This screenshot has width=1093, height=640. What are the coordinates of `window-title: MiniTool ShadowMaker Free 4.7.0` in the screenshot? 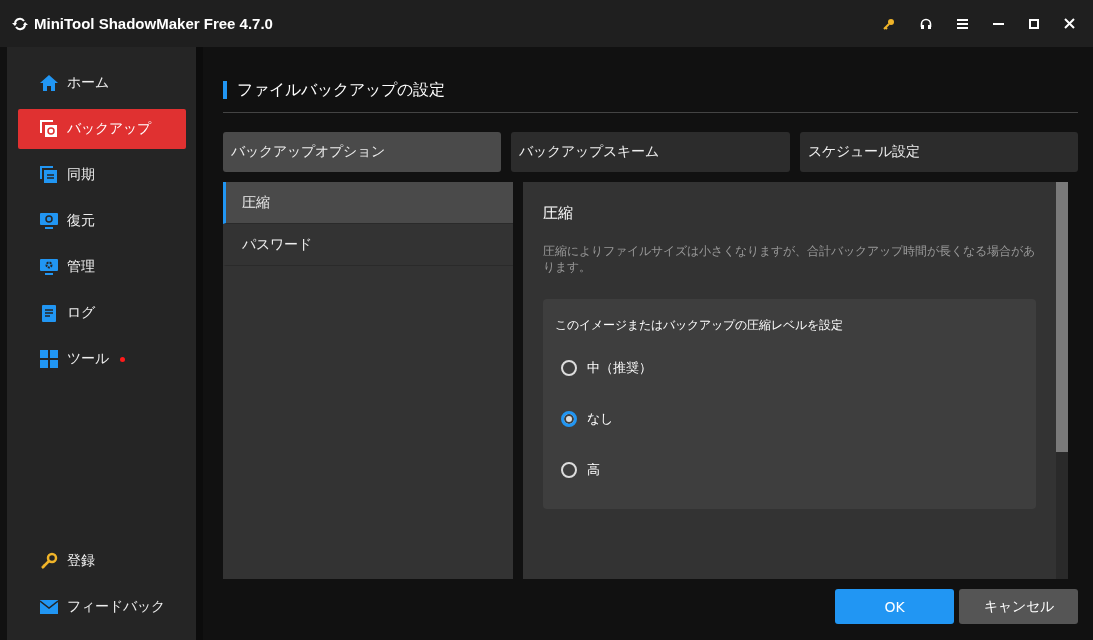 It's located at (153, 23).